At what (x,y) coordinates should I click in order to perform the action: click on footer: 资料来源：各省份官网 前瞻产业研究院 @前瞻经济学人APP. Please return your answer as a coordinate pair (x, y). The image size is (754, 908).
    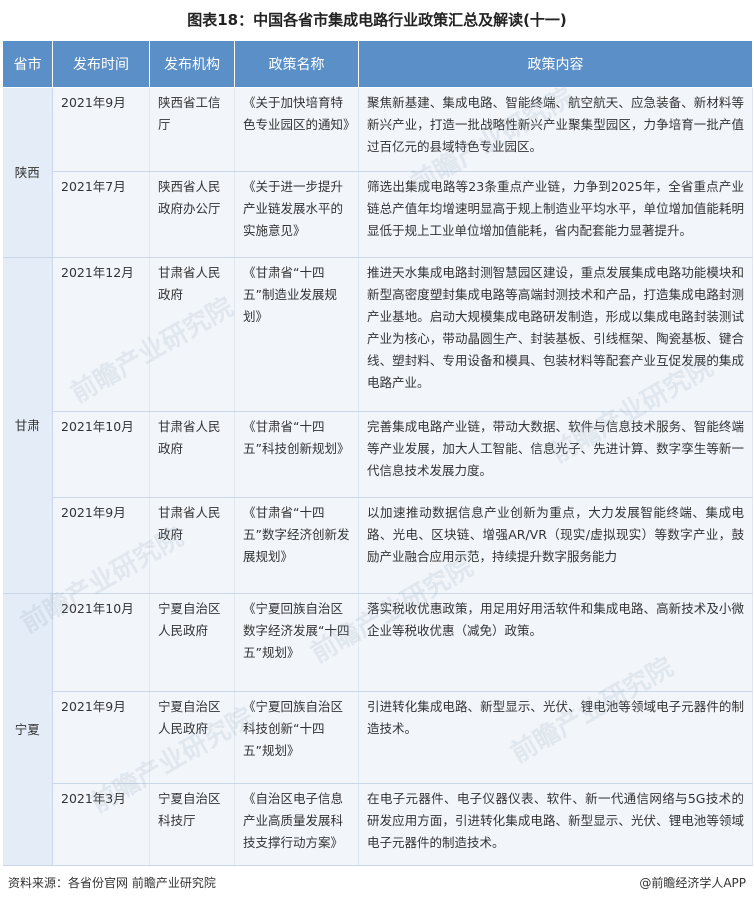
    Looking at the image, I should click on (377, 882).